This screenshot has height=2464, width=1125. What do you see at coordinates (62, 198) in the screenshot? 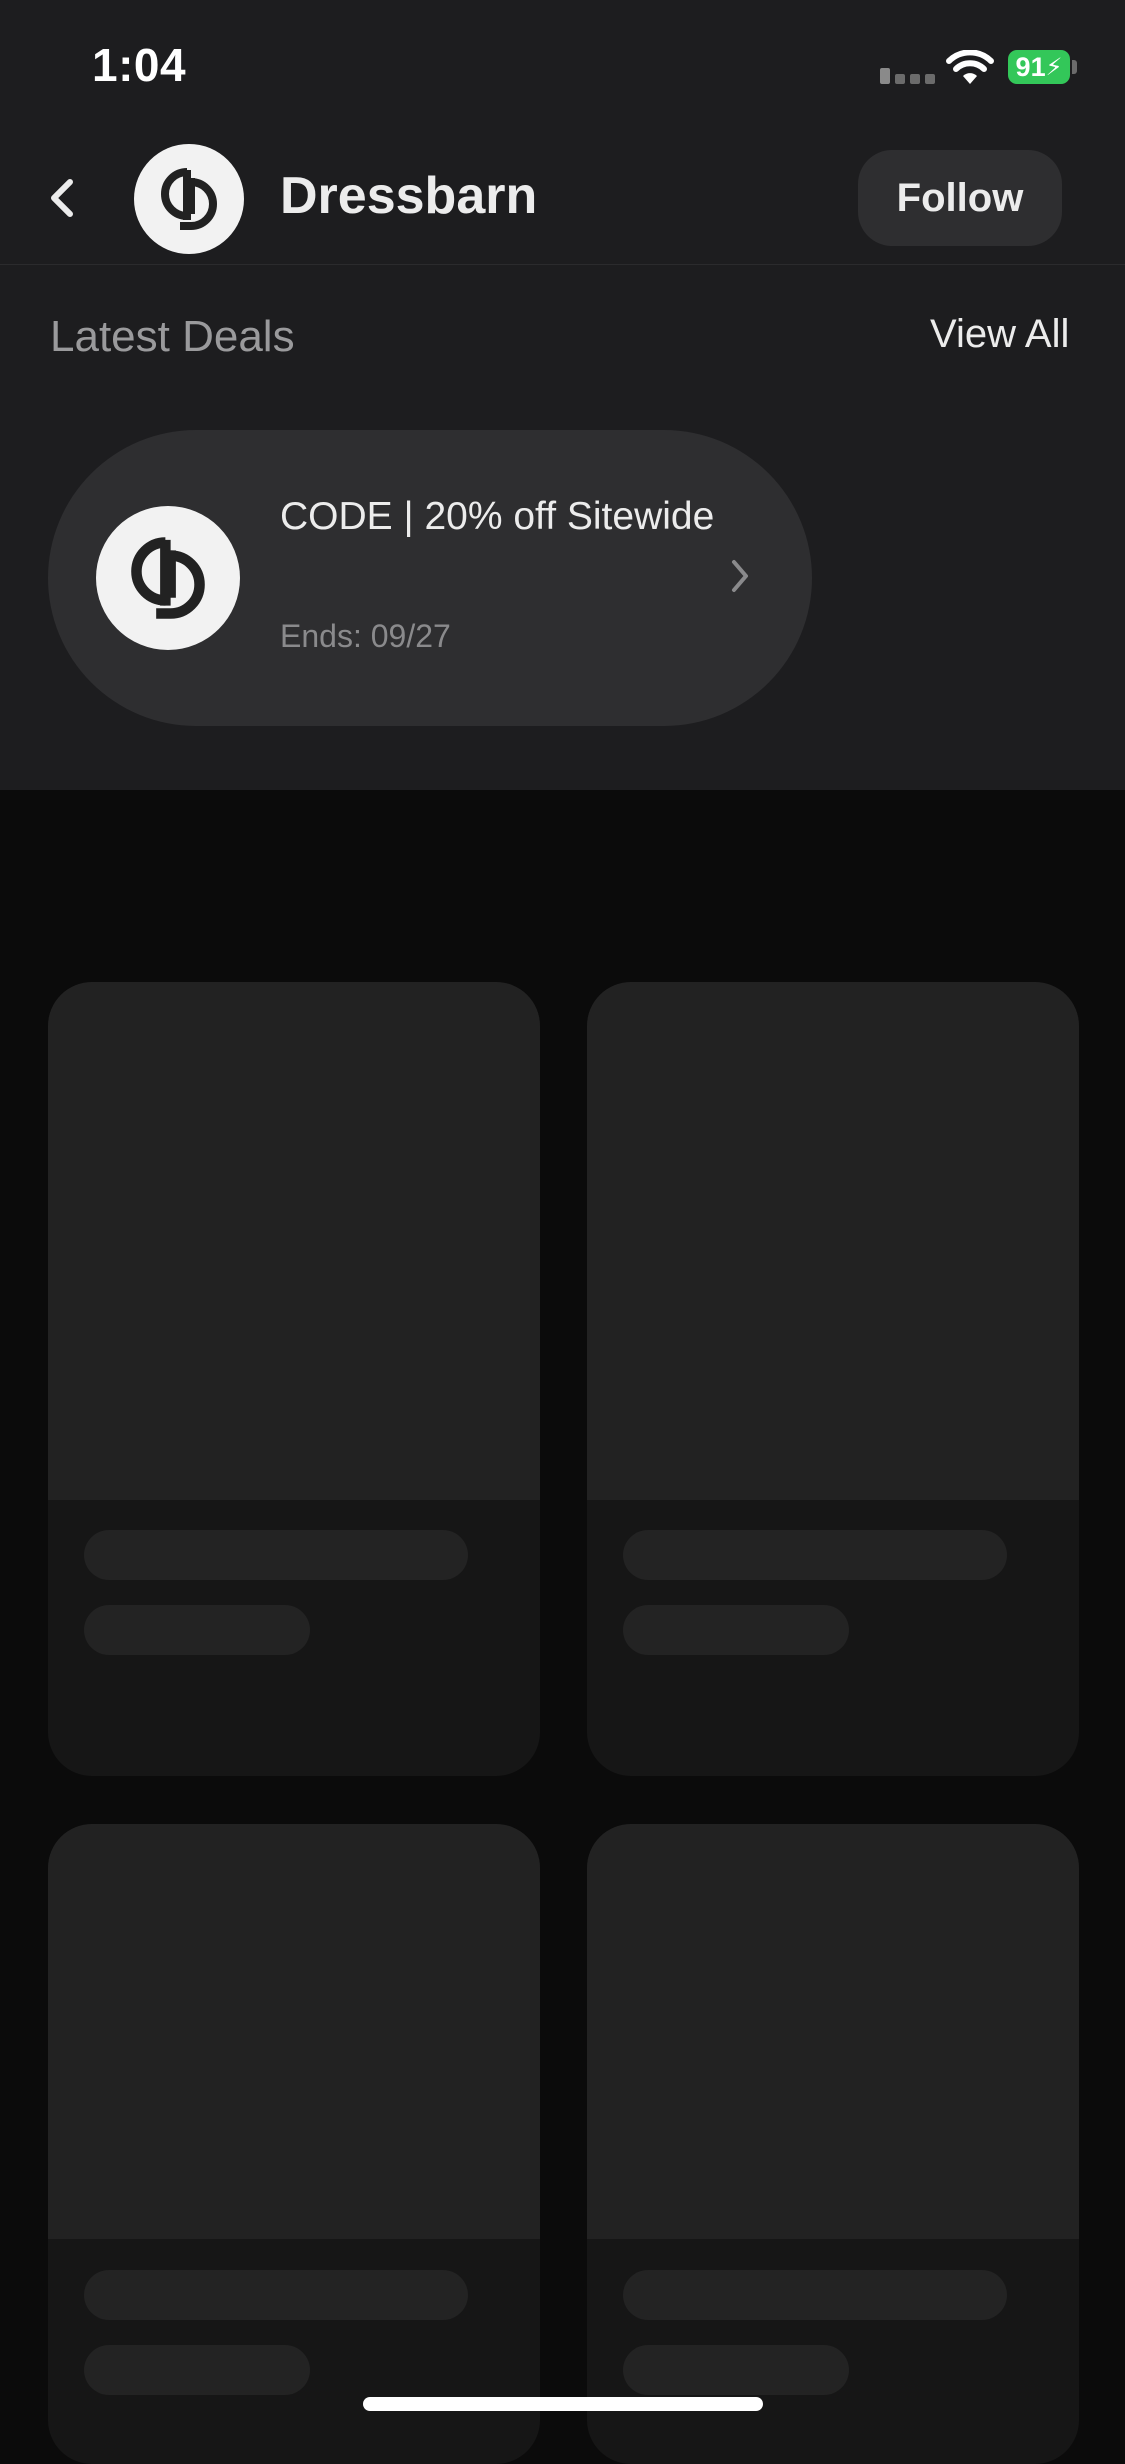
I see `back-button` at bounding box center [62, 198].